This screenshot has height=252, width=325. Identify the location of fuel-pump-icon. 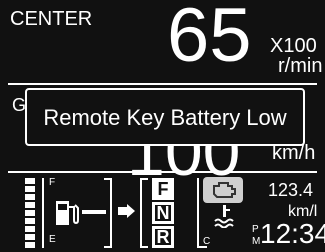
(67, 213).